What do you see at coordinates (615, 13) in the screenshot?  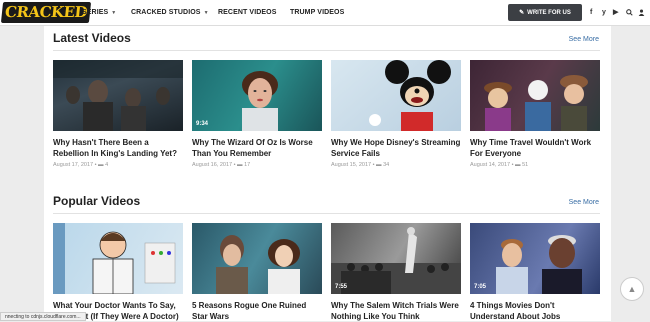 I see `youtube-icon: ▶` at bounding box center [615, 13].